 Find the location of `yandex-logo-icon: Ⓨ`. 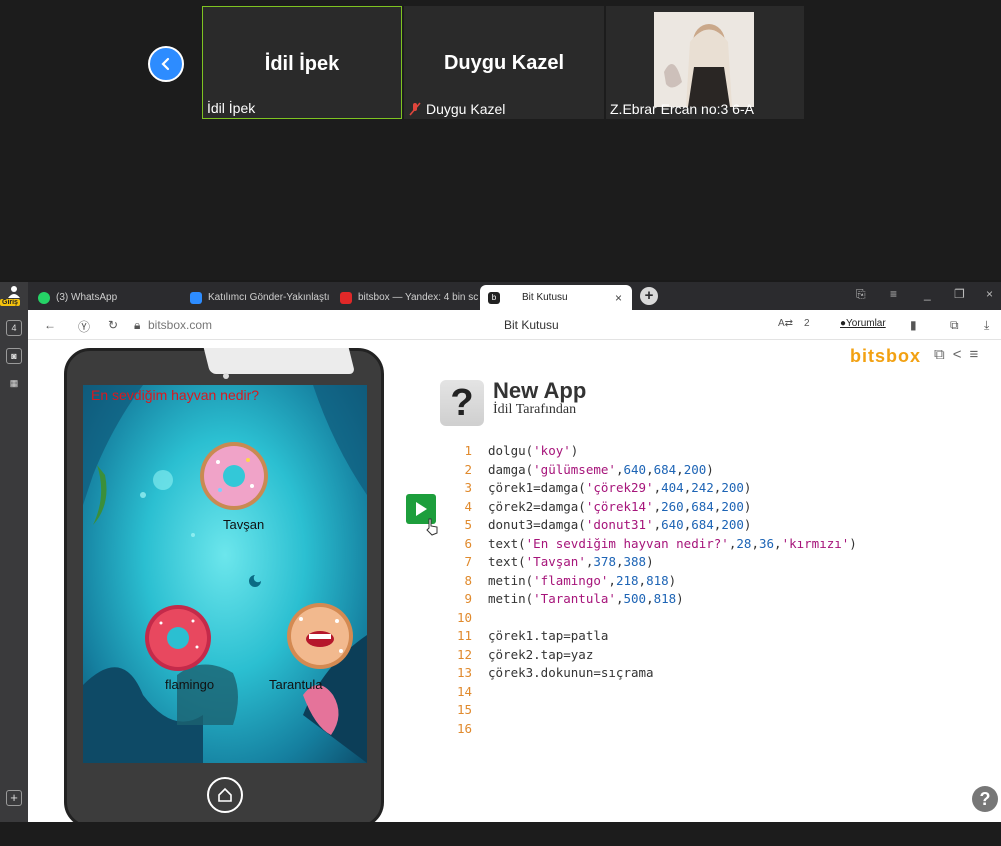

yandex-logo-icon: Ⓨ is located at coordinates (84, 326).